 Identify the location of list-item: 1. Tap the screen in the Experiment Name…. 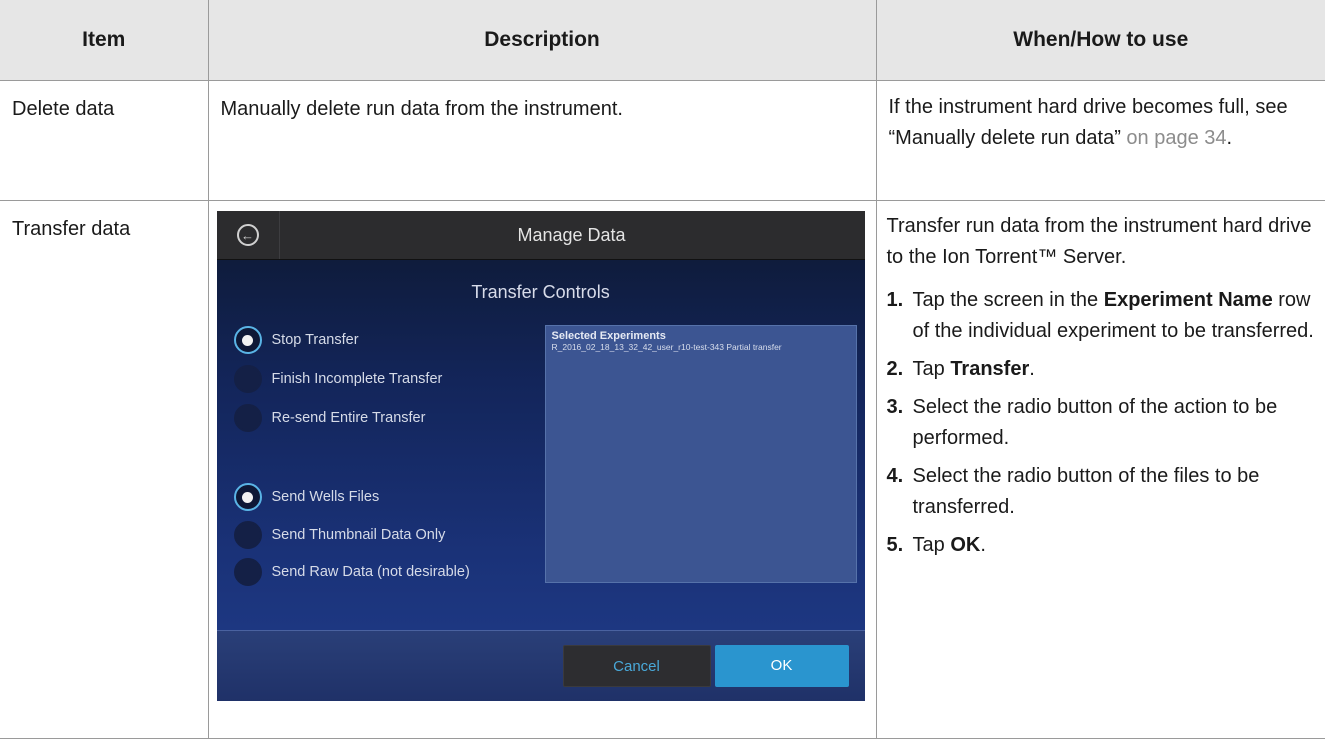
(1103, 316).